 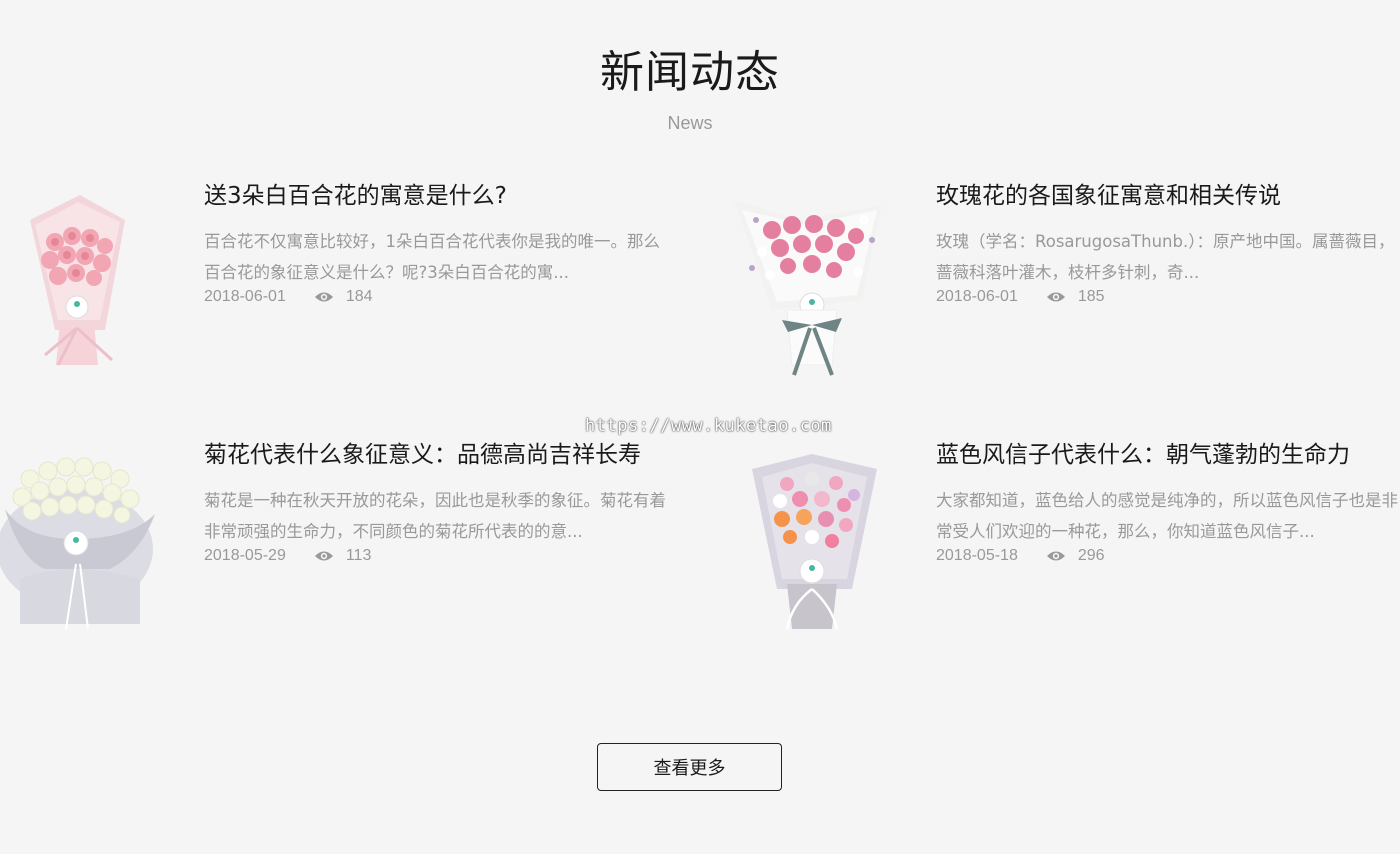 I want to click on news-views: 185, so click(x=1091, y=296).